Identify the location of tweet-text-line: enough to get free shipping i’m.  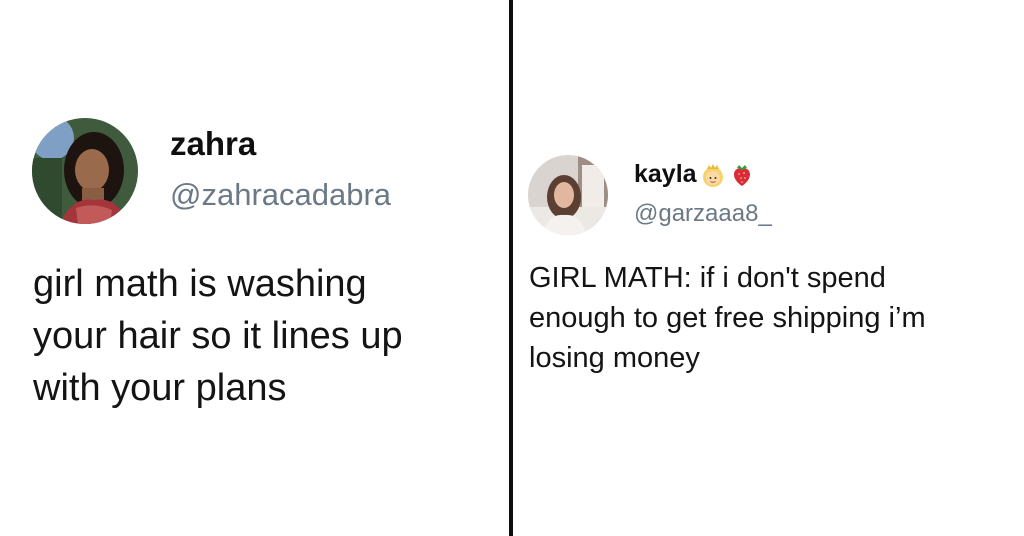
(727, 318).